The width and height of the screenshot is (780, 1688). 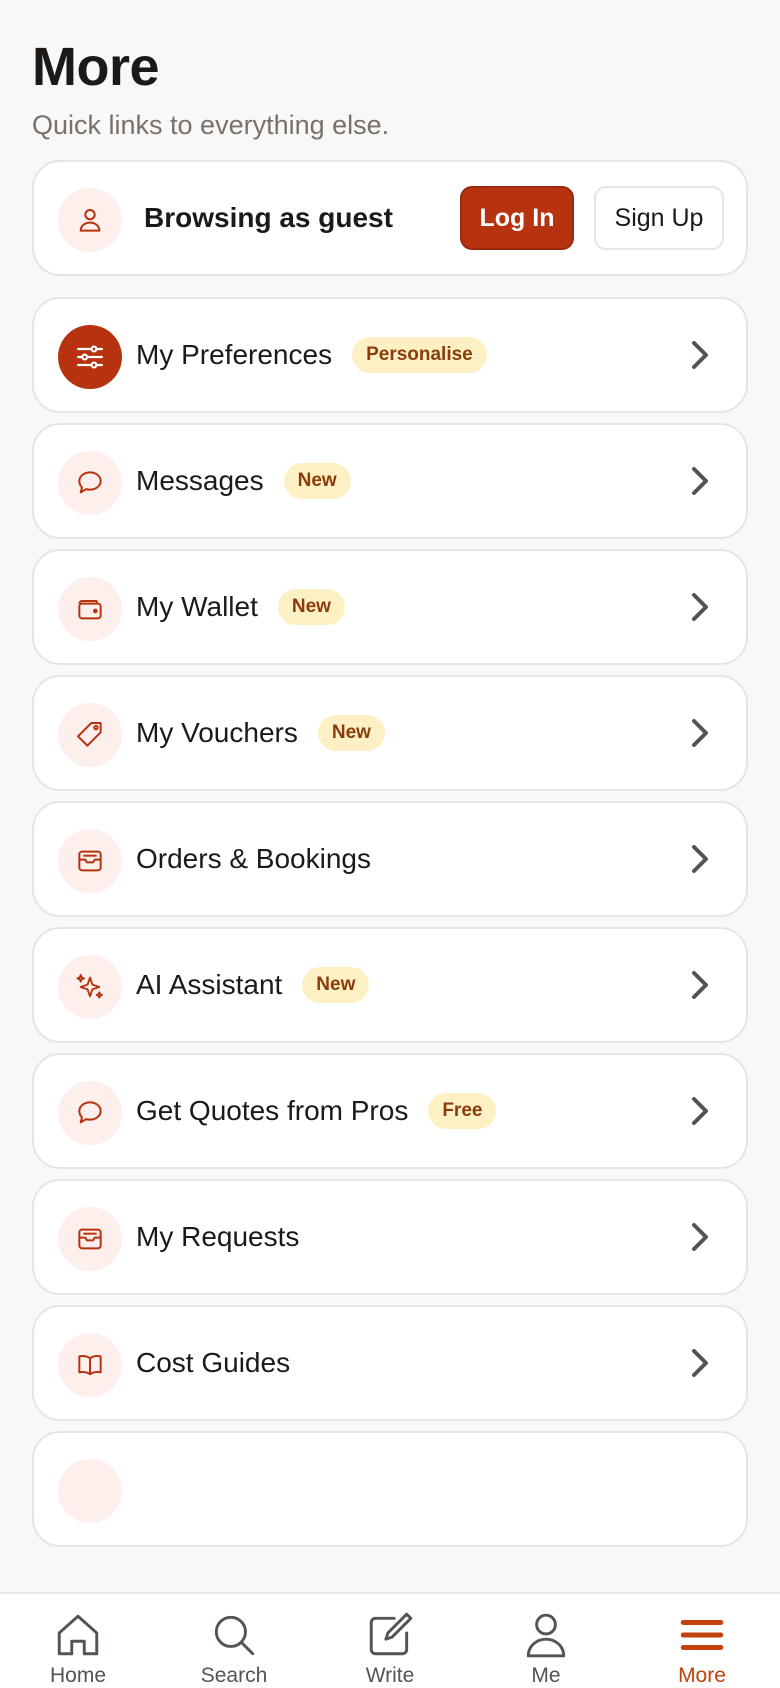 I want to click on menu-item-vouchers: My Vouchers New, so click(x=390, y=733).